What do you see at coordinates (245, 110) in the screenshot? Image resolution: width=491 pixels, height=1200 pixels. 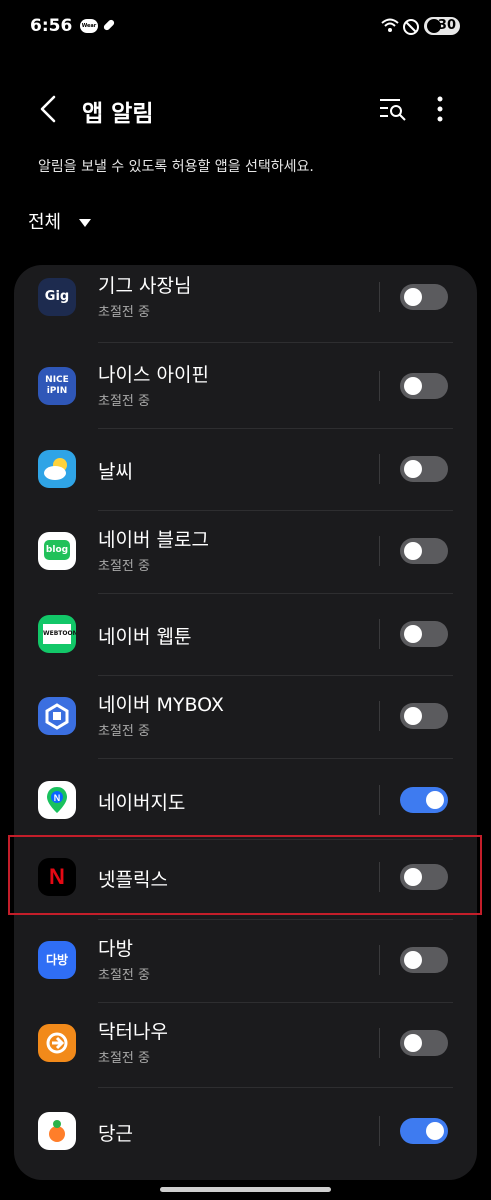 I see `app-bar: 앱 알림` at bounding box center [245, 110].